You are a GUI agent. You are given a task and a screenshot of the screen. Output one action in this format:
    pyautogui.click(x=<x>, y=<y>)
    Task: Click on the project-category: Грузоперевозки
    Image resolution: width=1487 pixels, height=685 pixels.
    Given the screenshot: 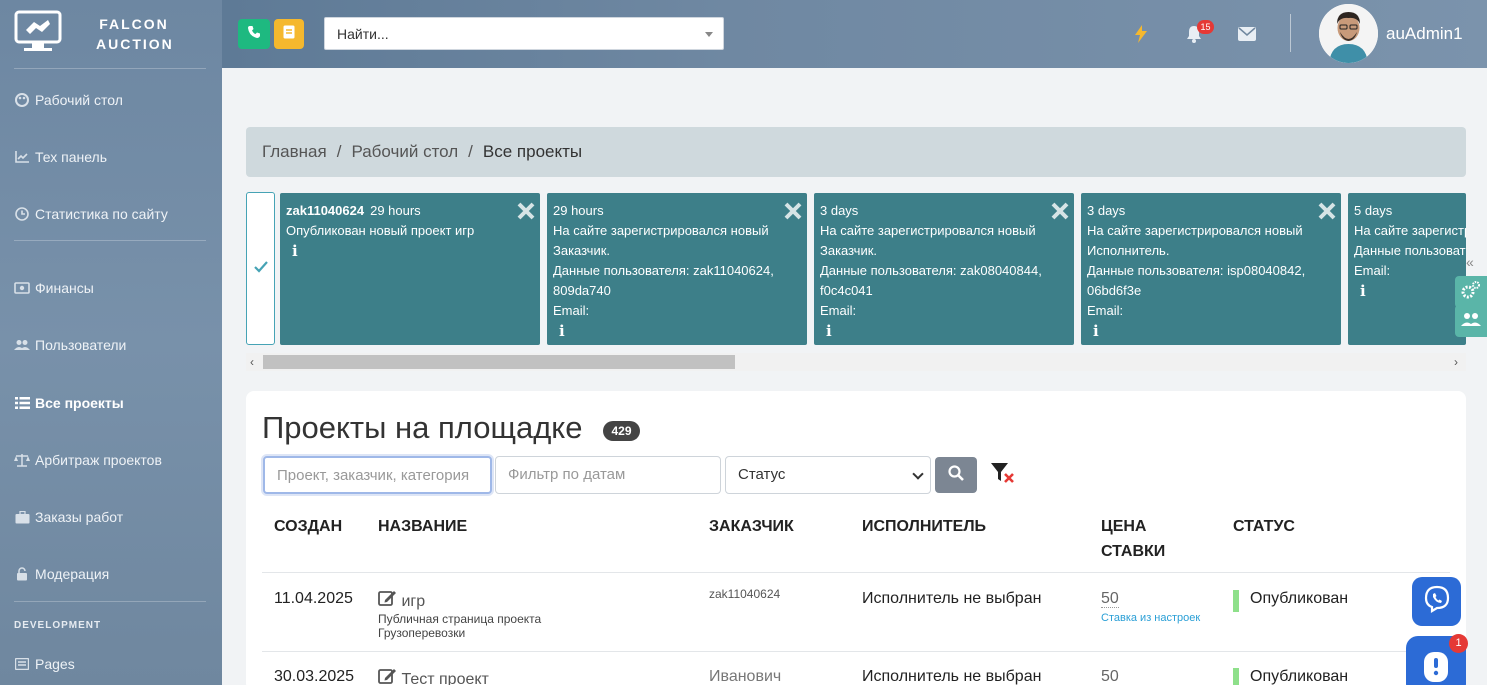 What is the action you would take?
    pyautogui.click(x=422, y=633)
    